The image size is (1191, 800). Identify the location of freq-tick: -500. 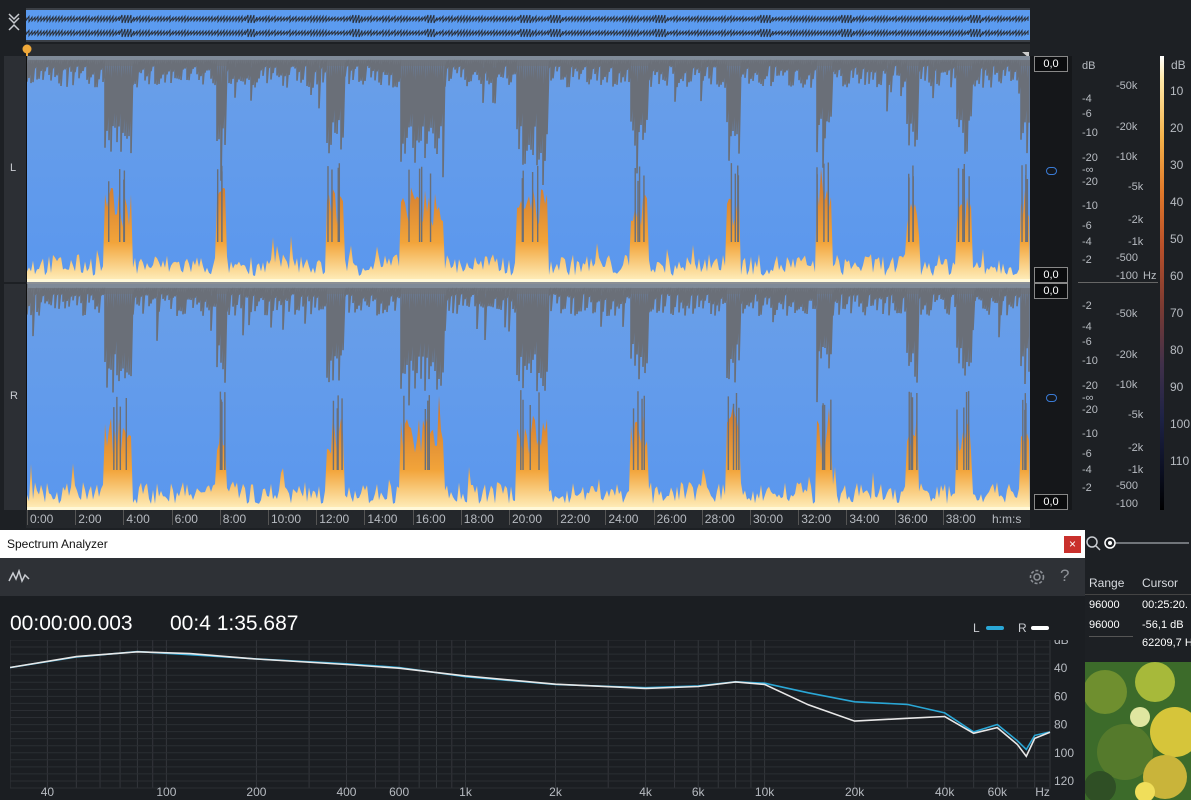
(1127, 486).